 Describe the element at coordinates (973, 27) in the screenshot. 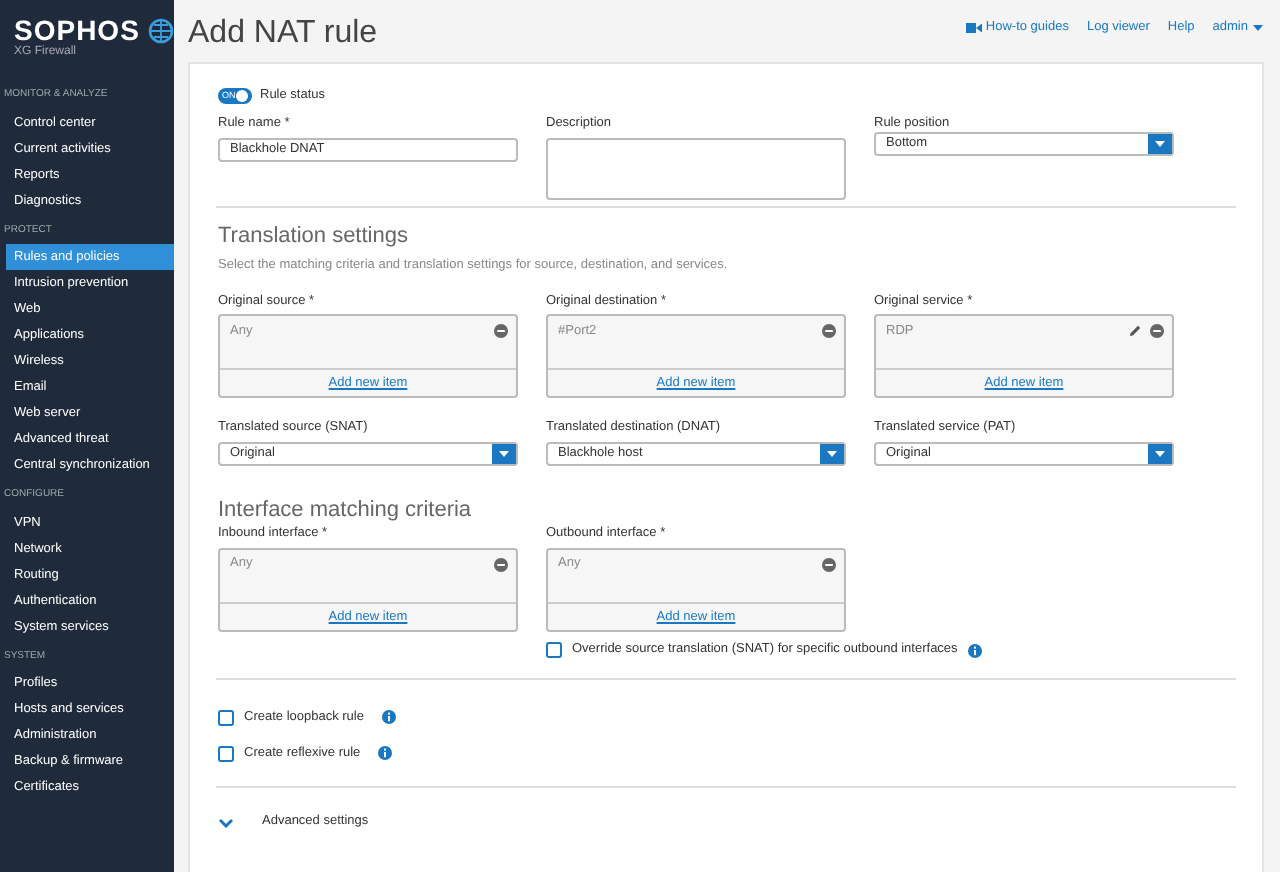

I see `video-camera-icon` at that location.